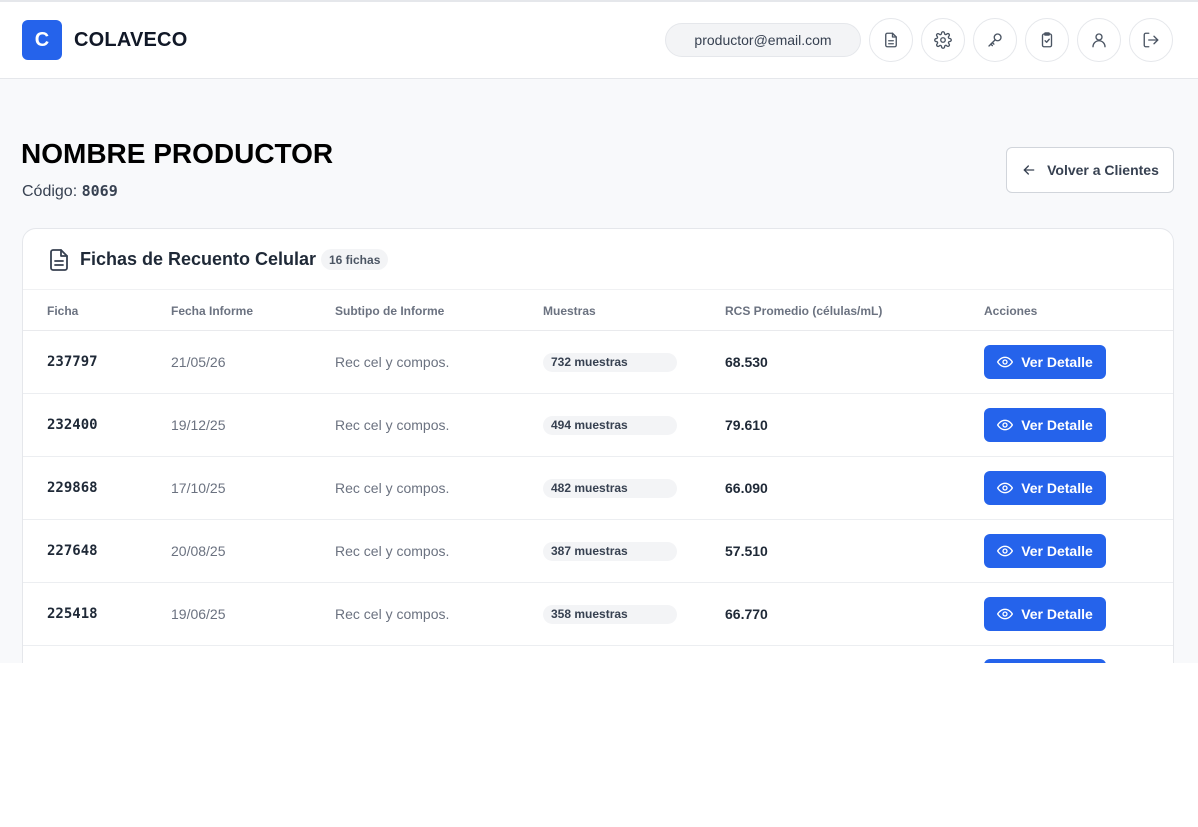 This screenshot has height=827, width=1198. Describe the element at coordinates (1047, 40) in the screenshot. I see `clipboard-check-icon` at that location.